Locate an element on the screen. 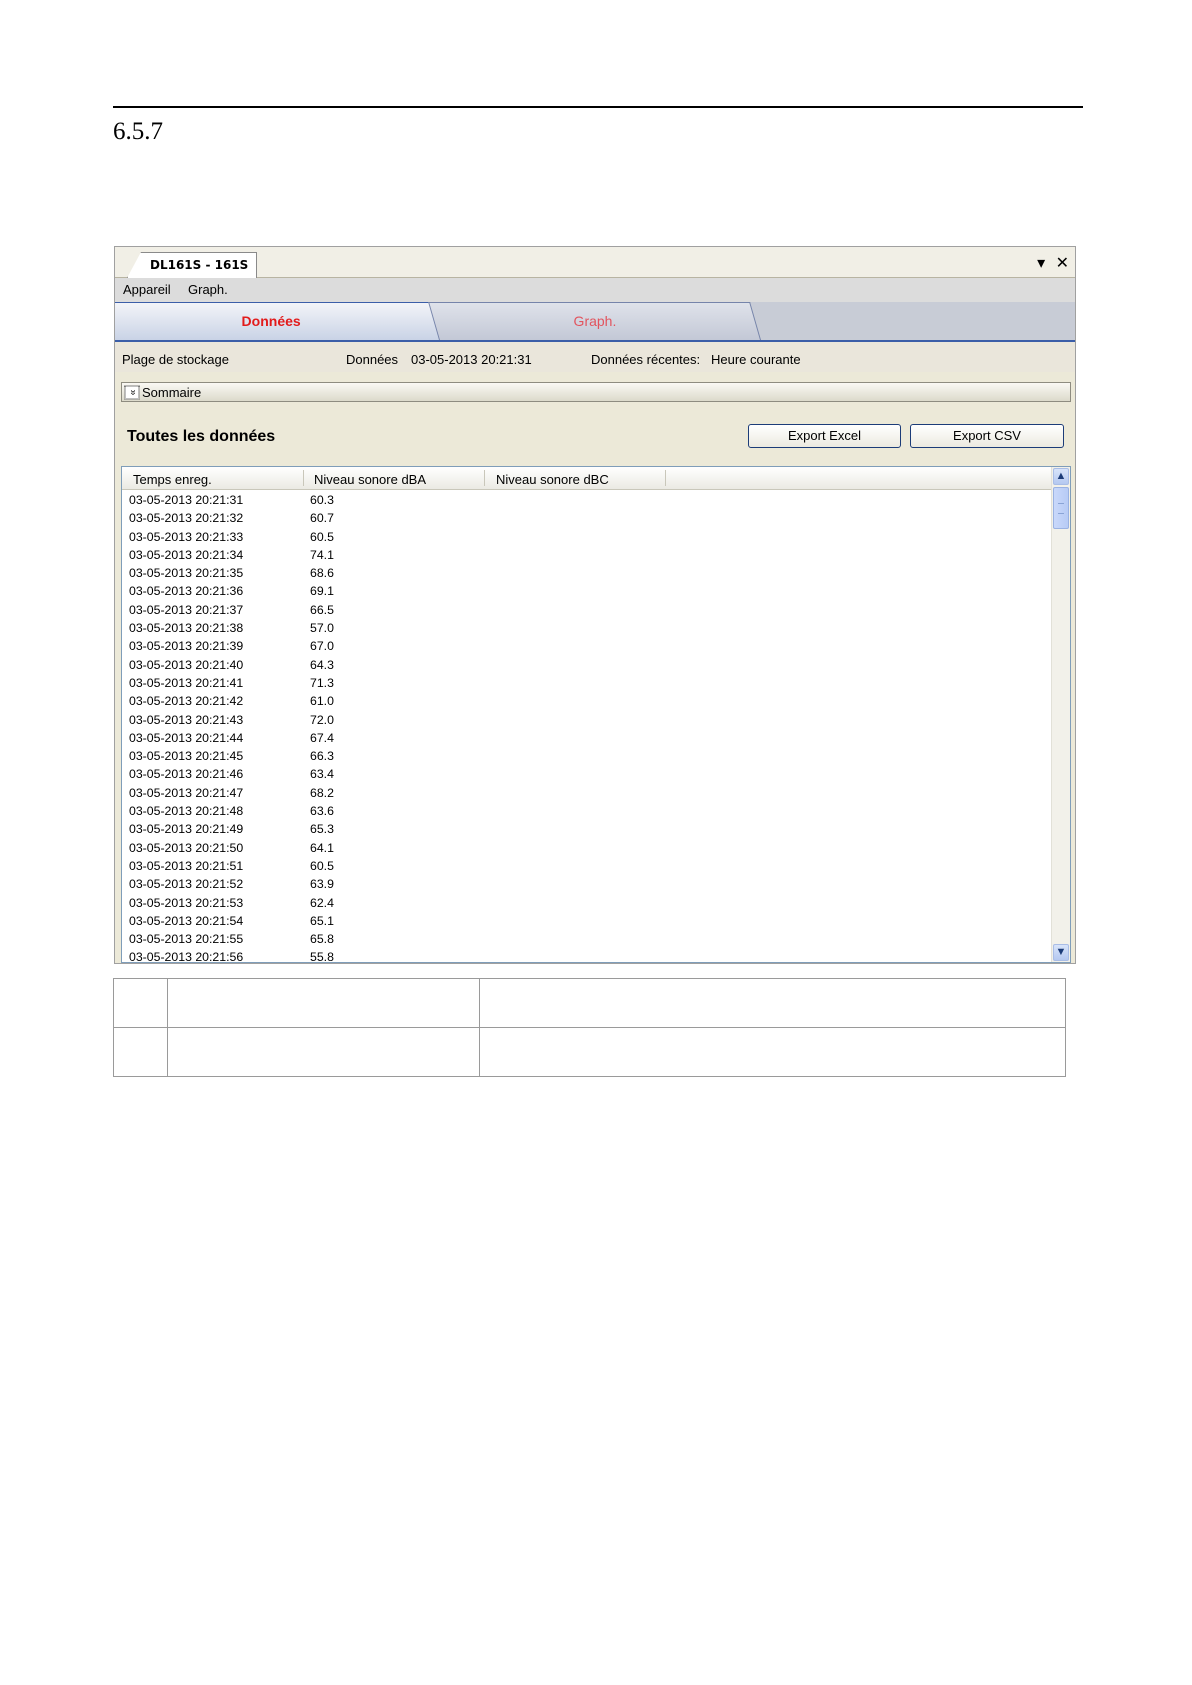 This screenshot has width=1192, height=1685. cell-dba: 63.6 is located at coordinates (322, 811).